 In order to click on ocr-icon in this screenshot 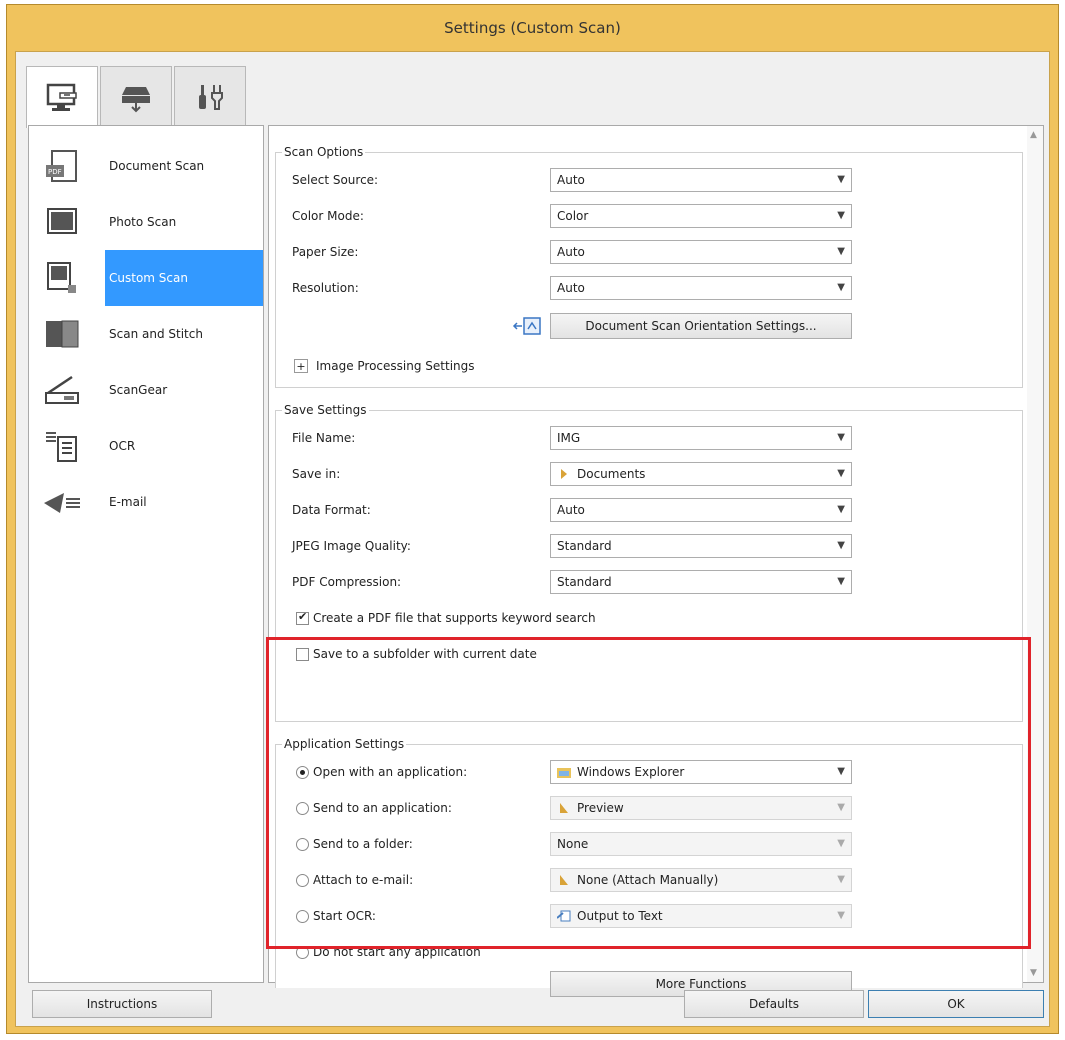, I will do `click(62, 446)`.